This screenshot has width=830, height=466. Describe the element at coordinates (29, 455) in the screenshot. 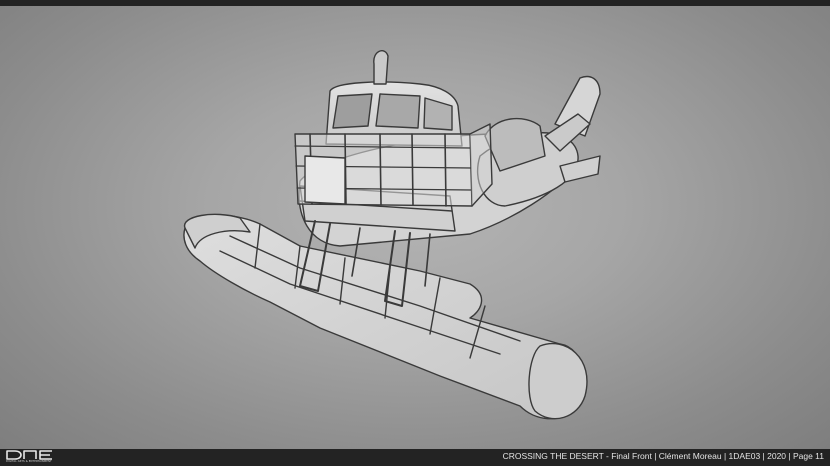

I see `dae-logo-mark` at that location.